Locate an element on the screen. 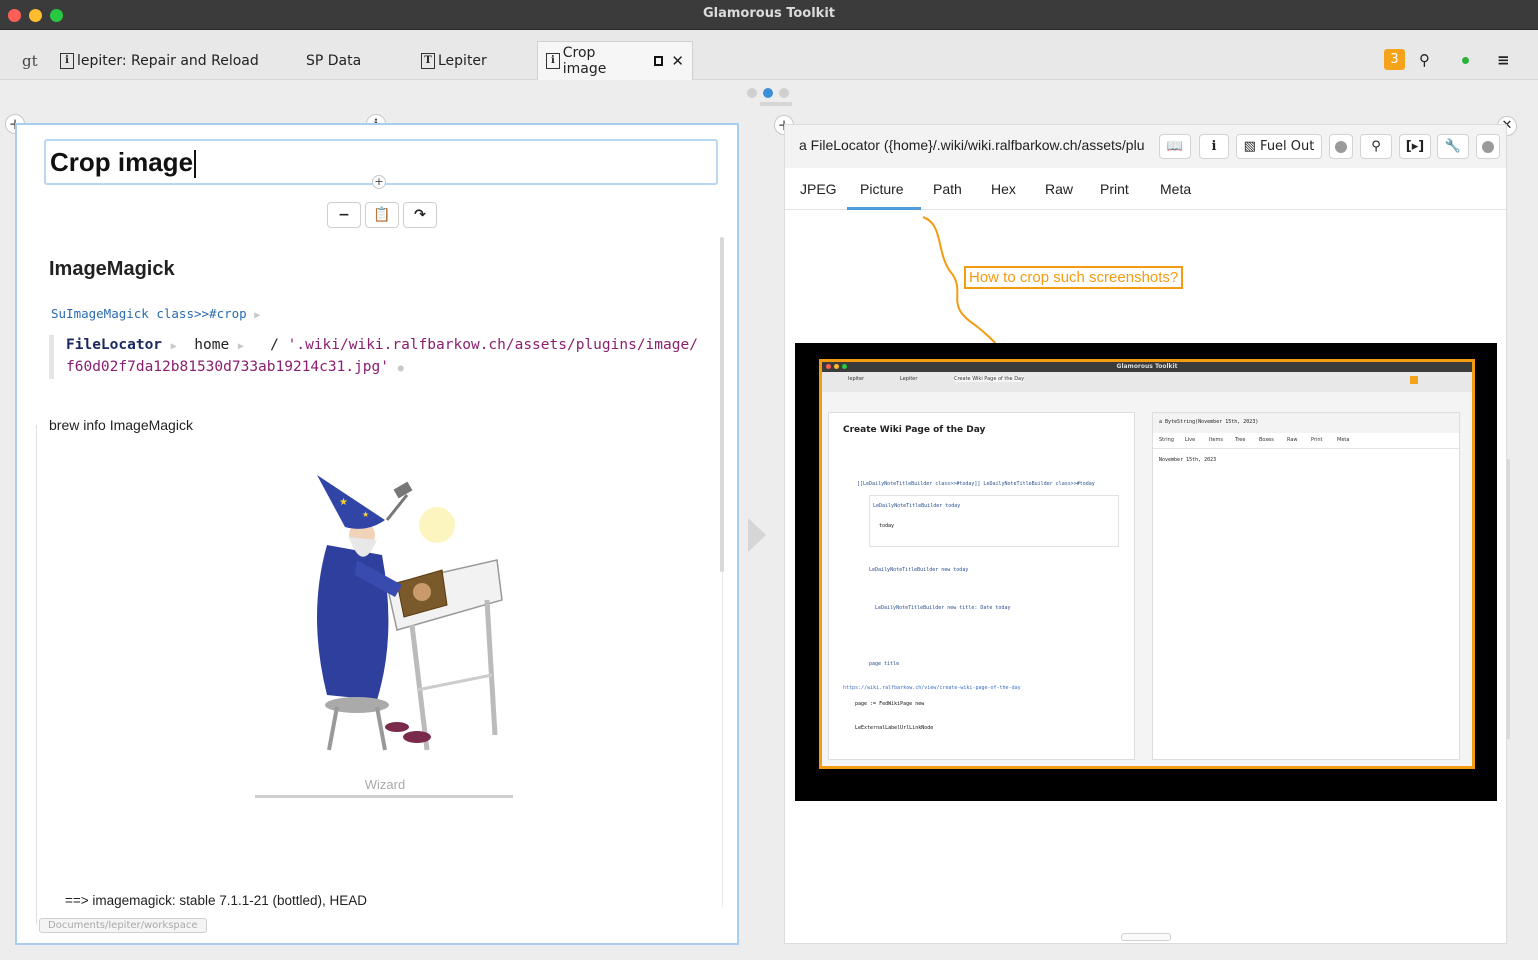 This screenshot has width=1538, height=960. notification-badge: 3 is located at coordinates (1394, 59).